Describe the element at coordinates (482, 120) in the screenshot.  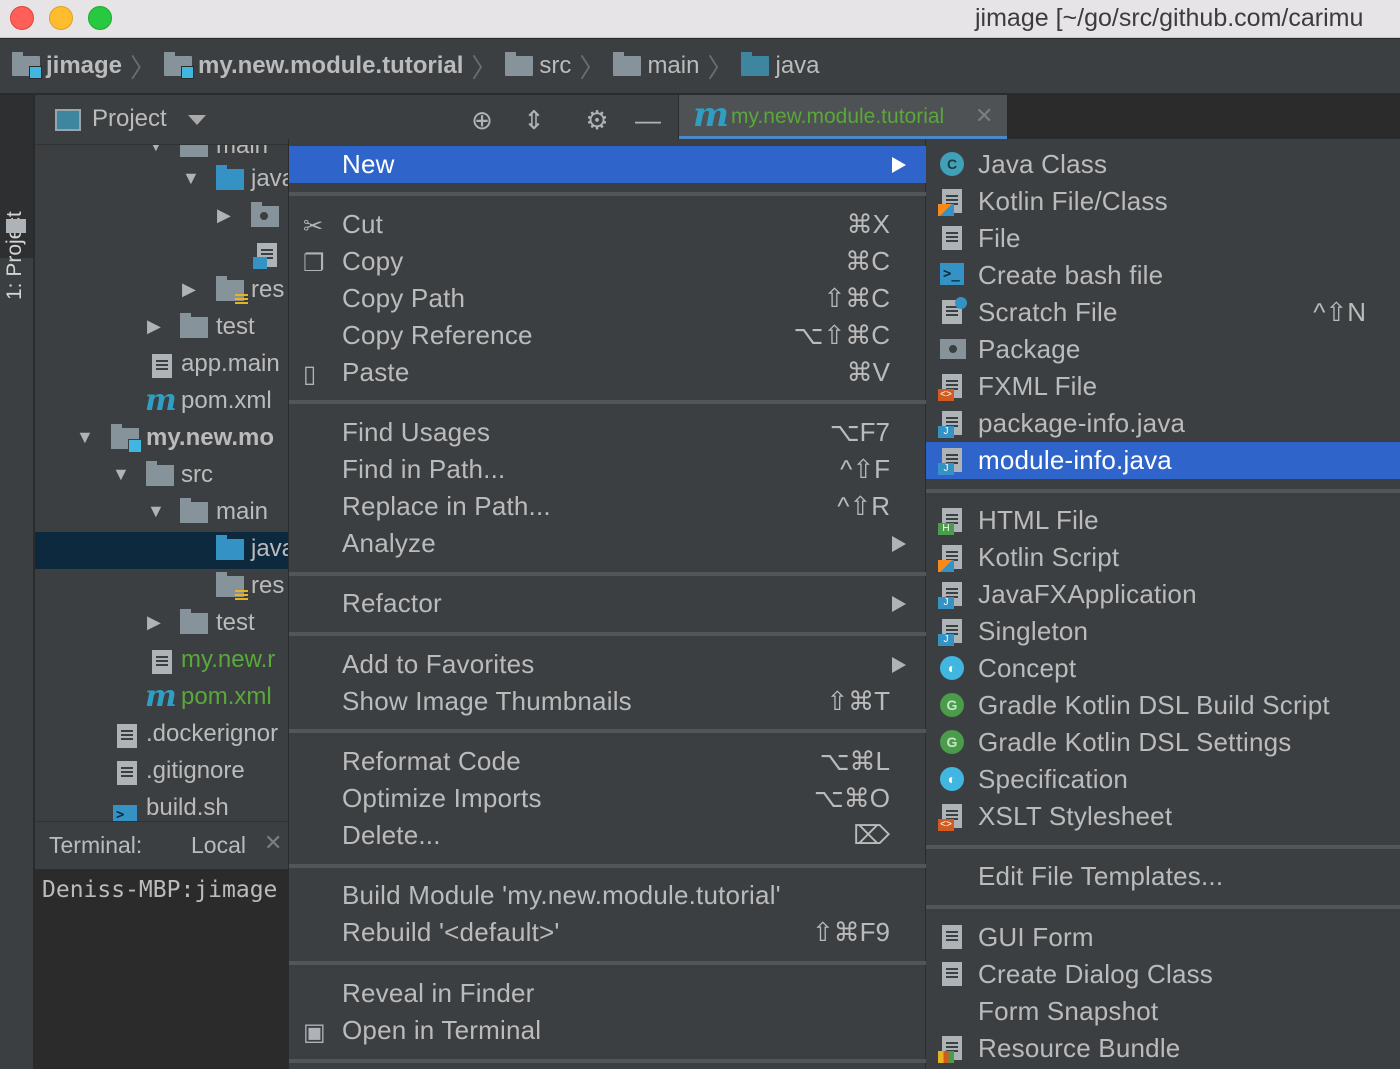
I see `locate-icon: ⊕` at that location.